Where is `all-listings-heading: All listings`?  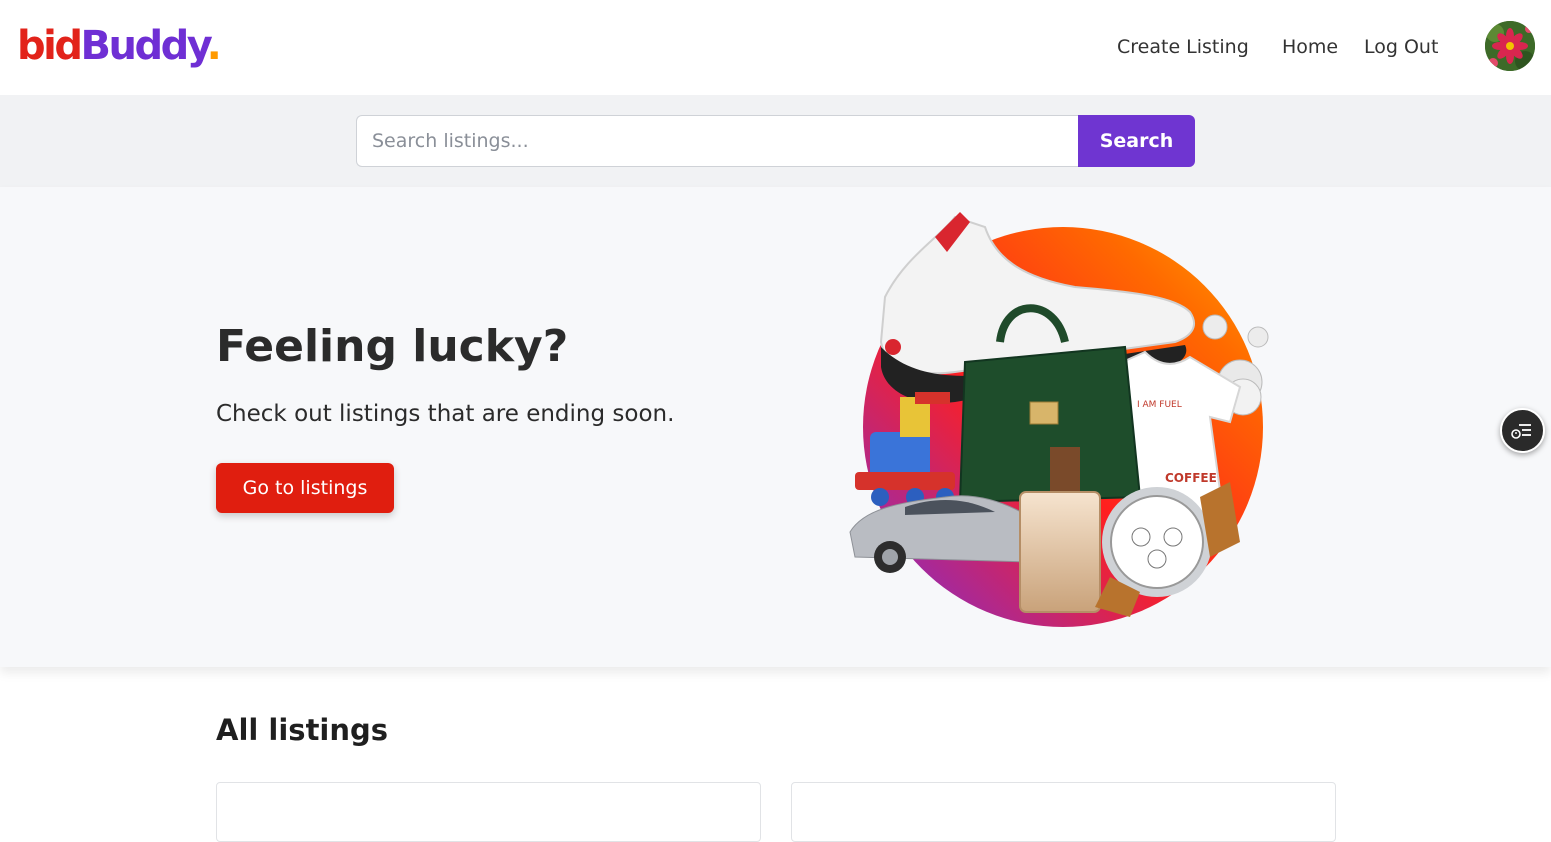
all-listings-heading: All listings is located at coordinates (302, 730).